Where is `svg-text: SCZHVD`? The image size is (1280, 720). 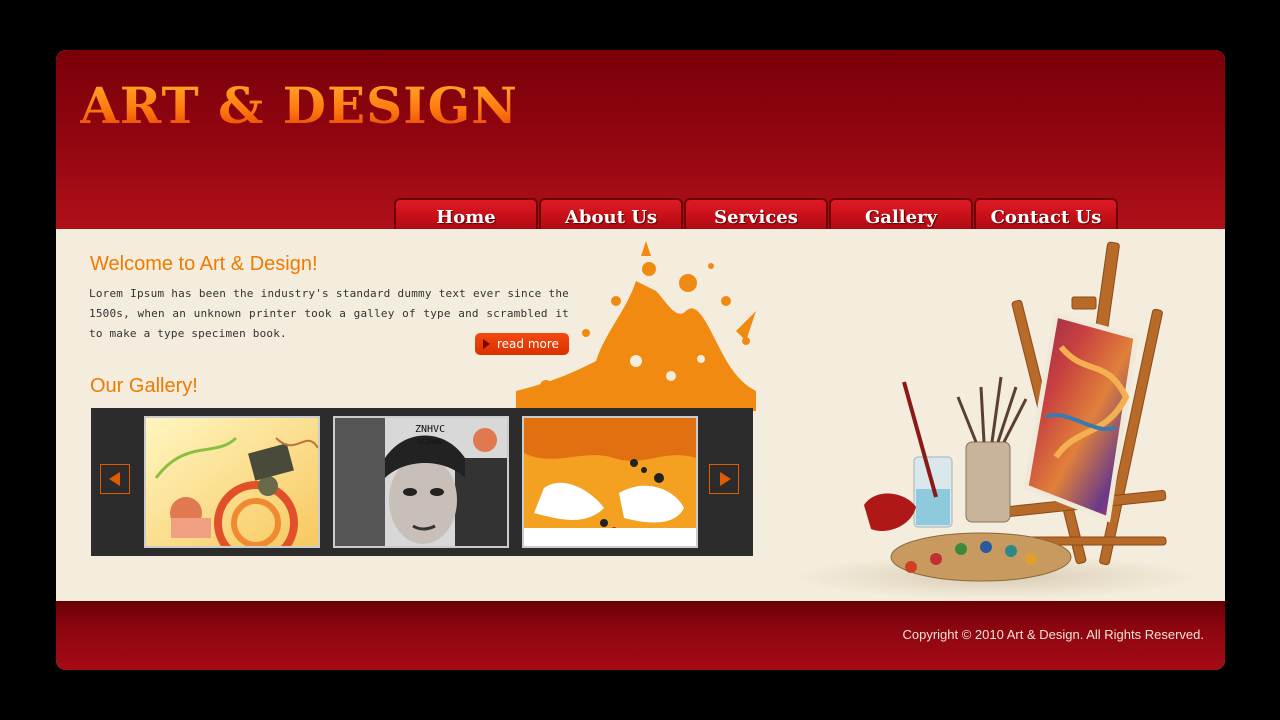
svg-text: SCZHVD is located at coordinates (429, 442).